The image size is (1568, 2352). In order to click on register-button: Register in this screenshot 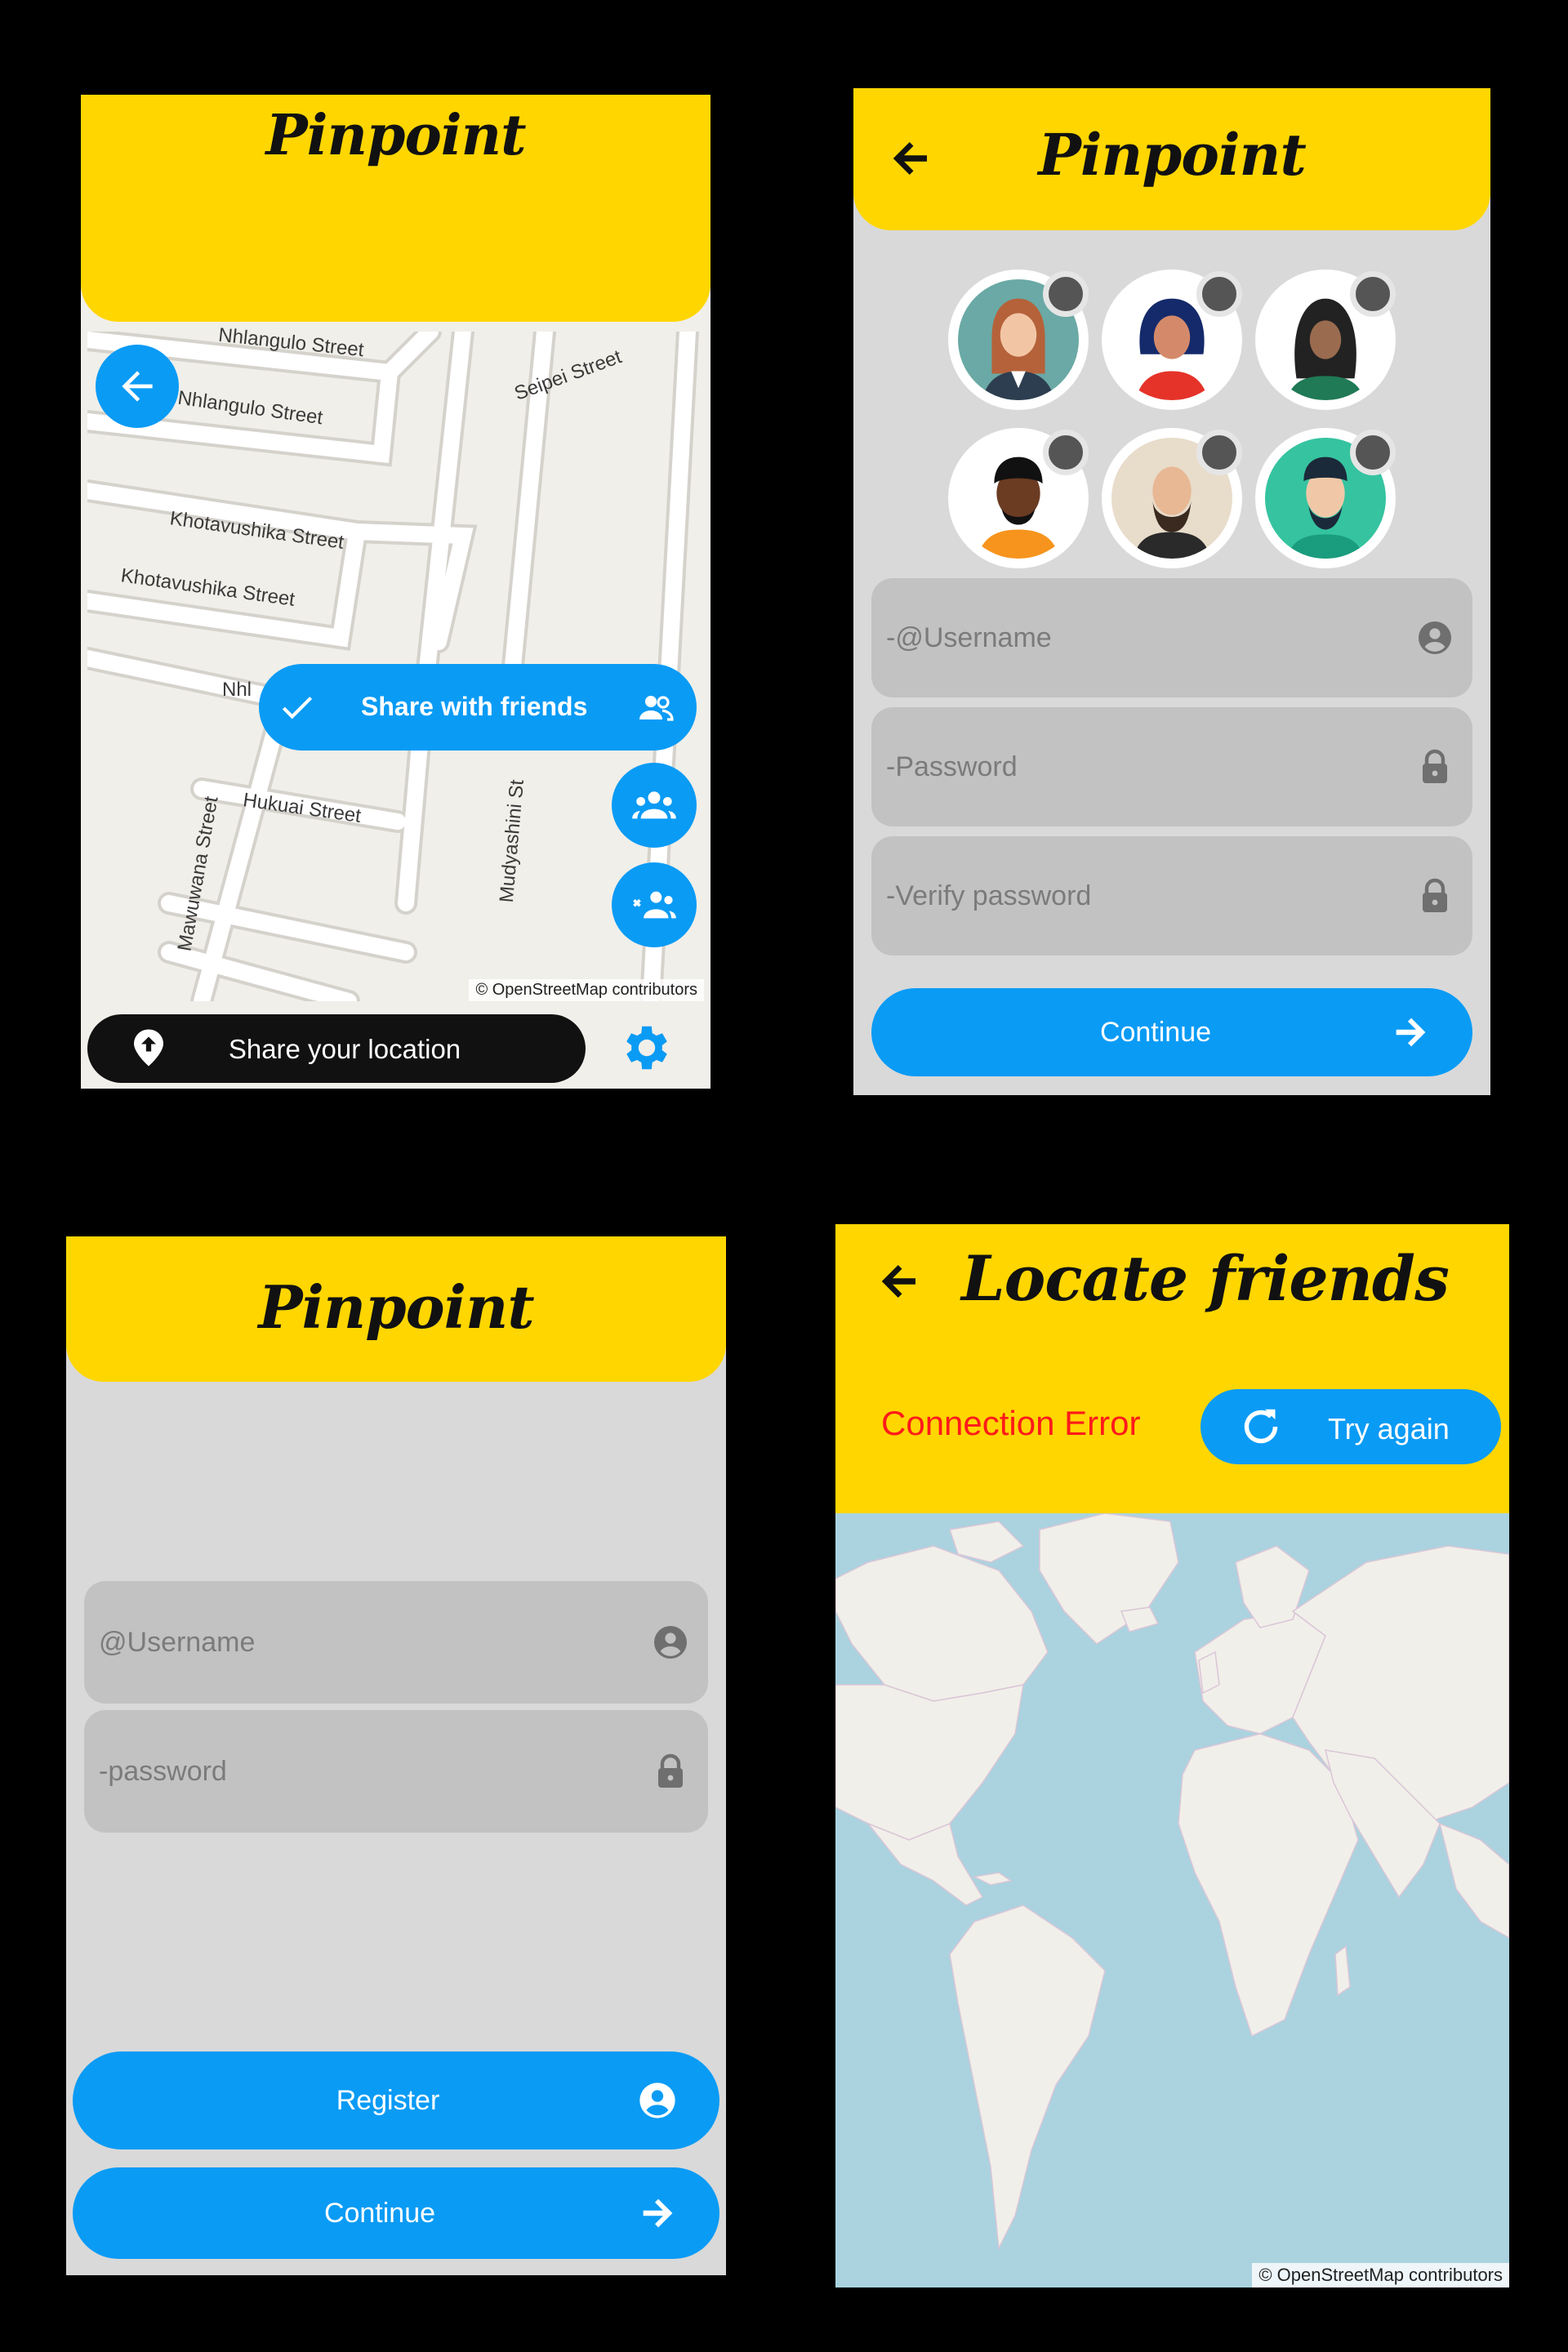, I will do `click(396, 2100)`.